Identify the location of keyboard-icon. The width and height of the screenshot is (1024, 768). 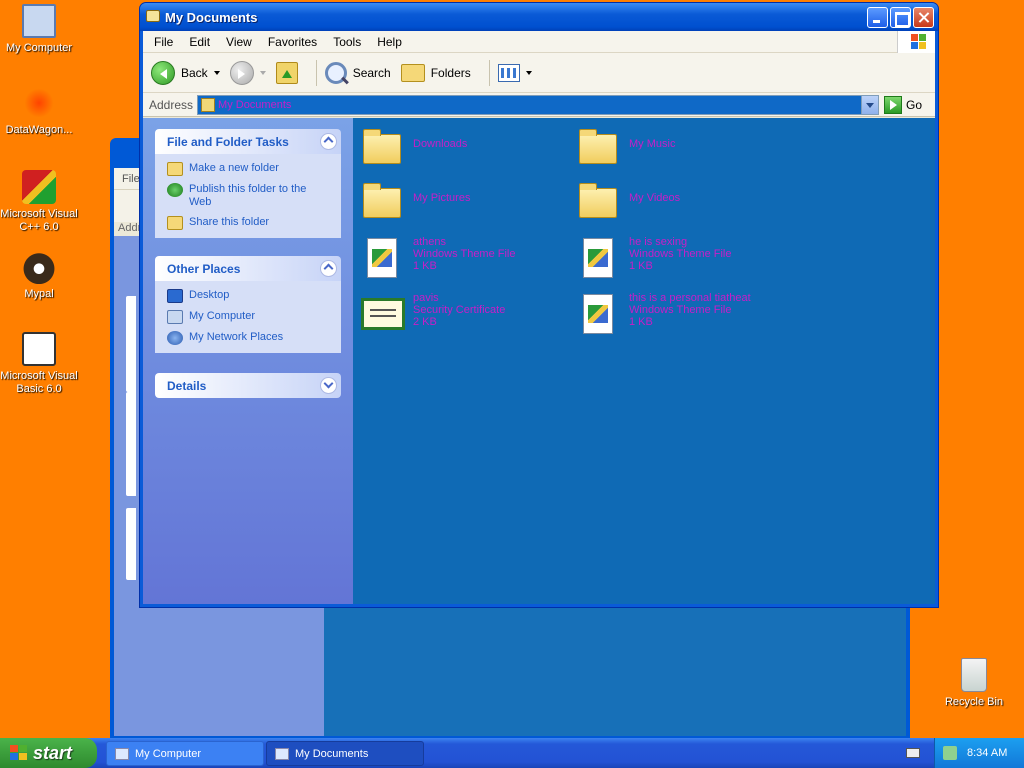
(913, 753).